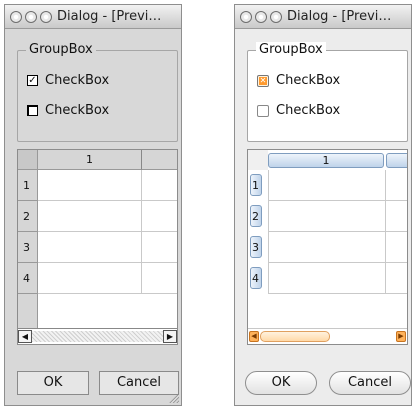 Image resolution: width=416 pixels, height=410 pixels. What do you see at coordinates (97, 92) in the screenshot?
I see `groupbox: GroupBox ✓ CheckBox CheckBox` at bounding box center [97, 92].